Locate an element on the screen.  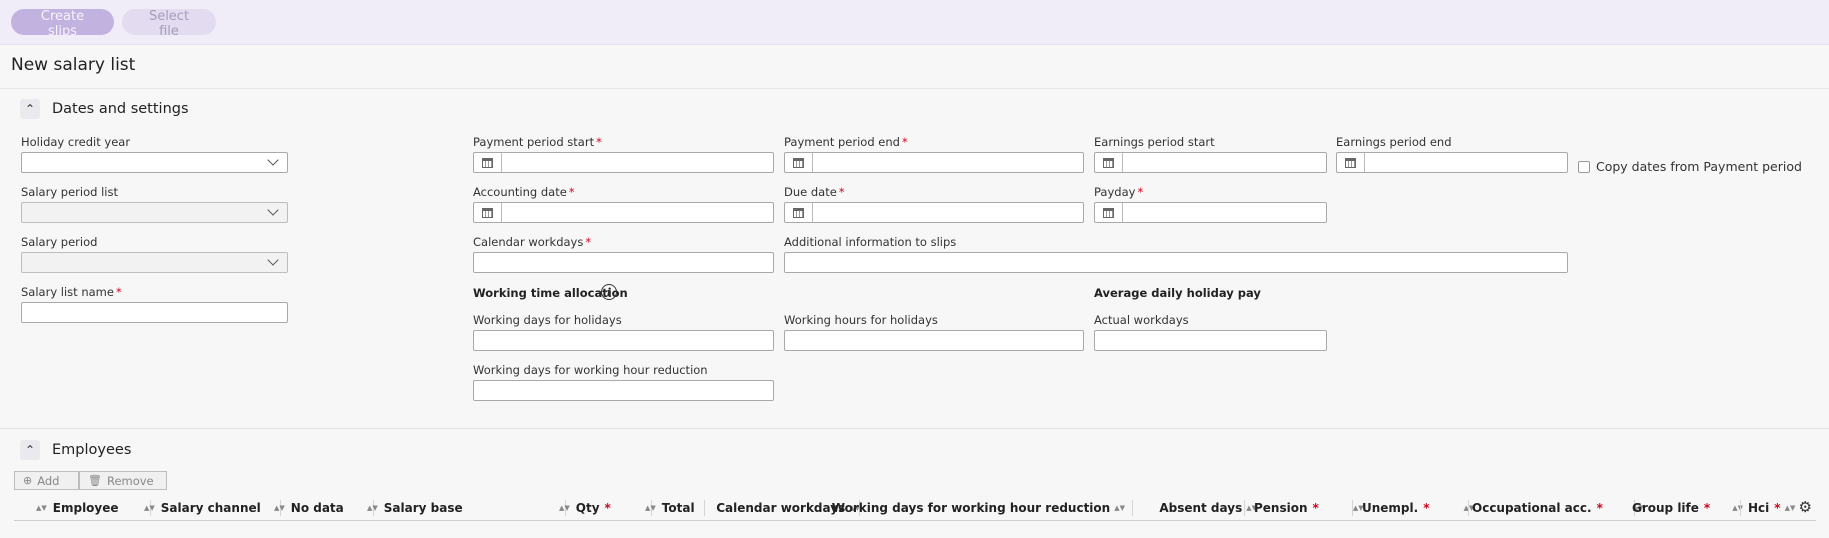
select-file-button: Select file is located at coordinates (169, 24).